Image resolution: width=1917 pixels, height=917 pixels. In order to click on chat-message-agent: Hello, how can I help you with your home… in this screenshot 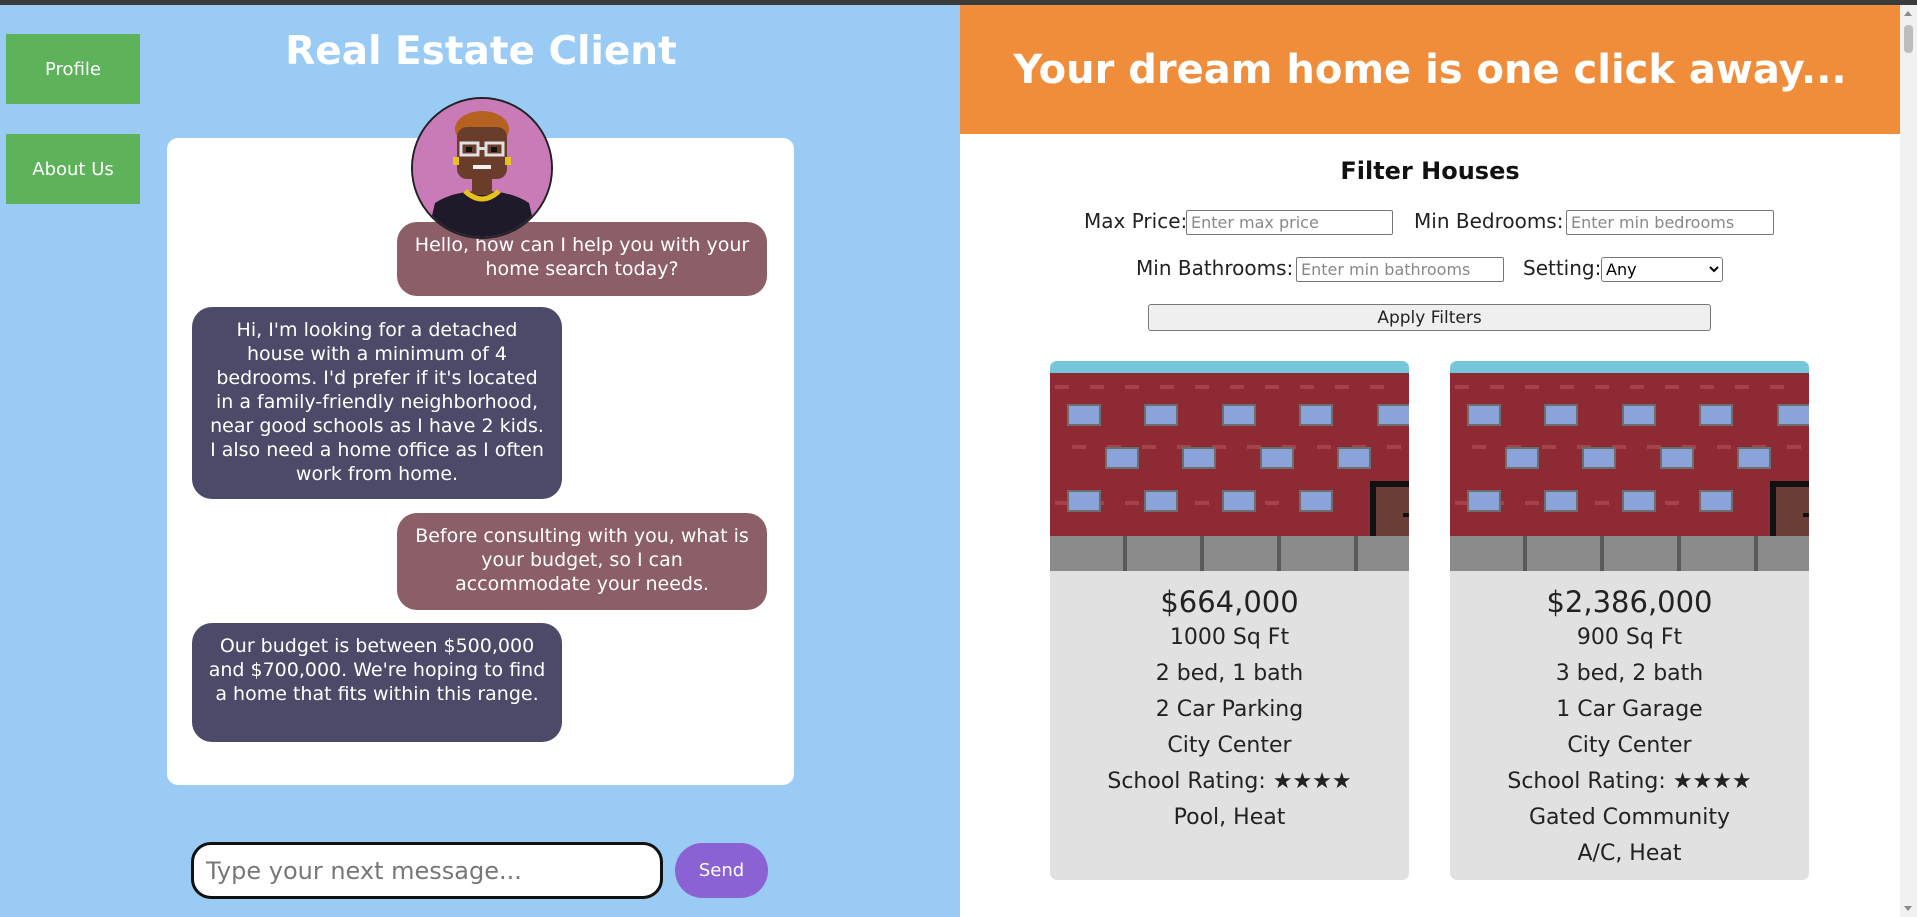, I will do `click(582, 259)`.